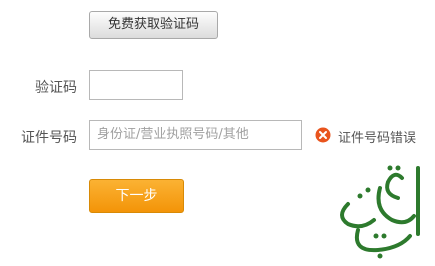 The height and width of the screenshot is (266, 435). What do you see at coordinates (380, 212) in the screenshot?
I see `calligraphy-logo` at bounding box center [380, 212].